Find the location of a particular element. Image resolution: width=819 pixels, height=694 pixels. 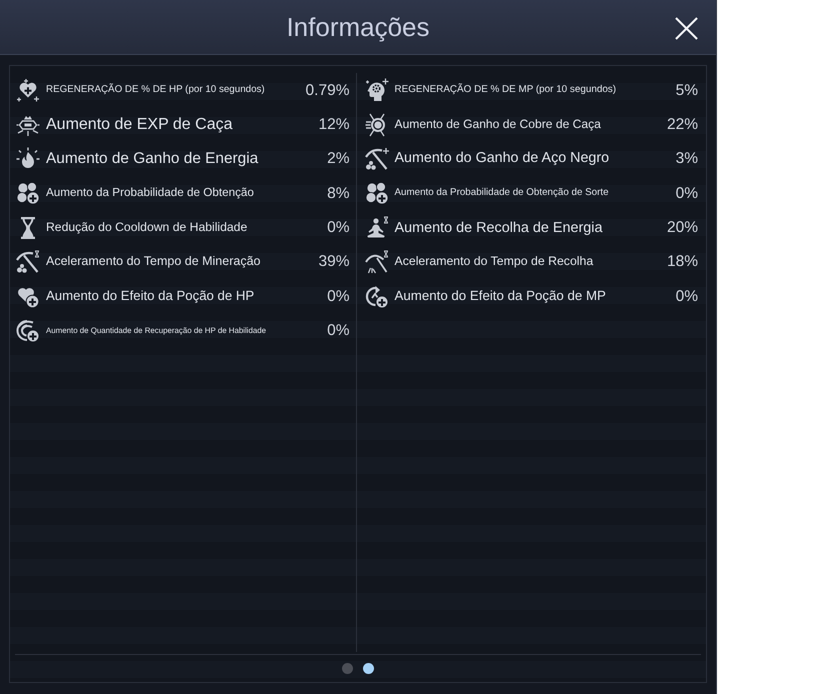

stat-label: Aumento do Ganho de Aço Negro is located at coordinates (502, 159).